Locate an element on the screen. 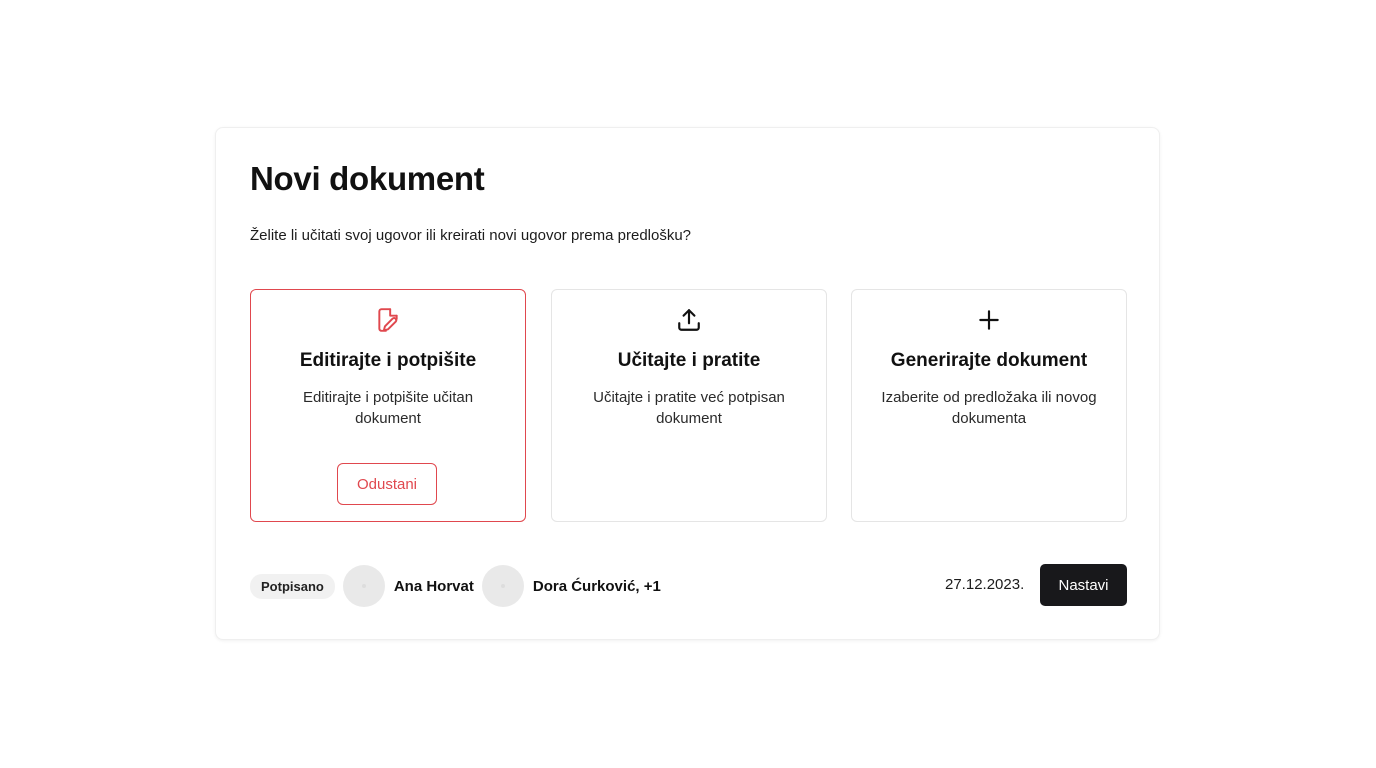 The width and height of the screenshot is (1376, 768). plus-icon is located at coordinates (989, 320).